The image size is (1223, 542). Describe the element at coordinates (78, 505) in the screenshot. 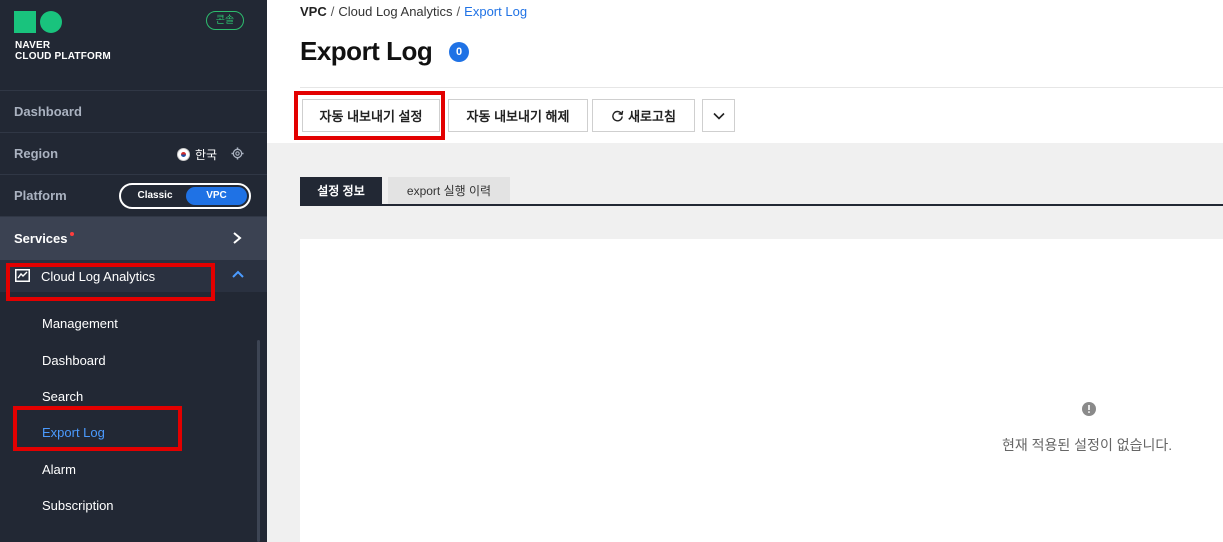

I see `sidebar-item-subscription: Subscription` at that location.